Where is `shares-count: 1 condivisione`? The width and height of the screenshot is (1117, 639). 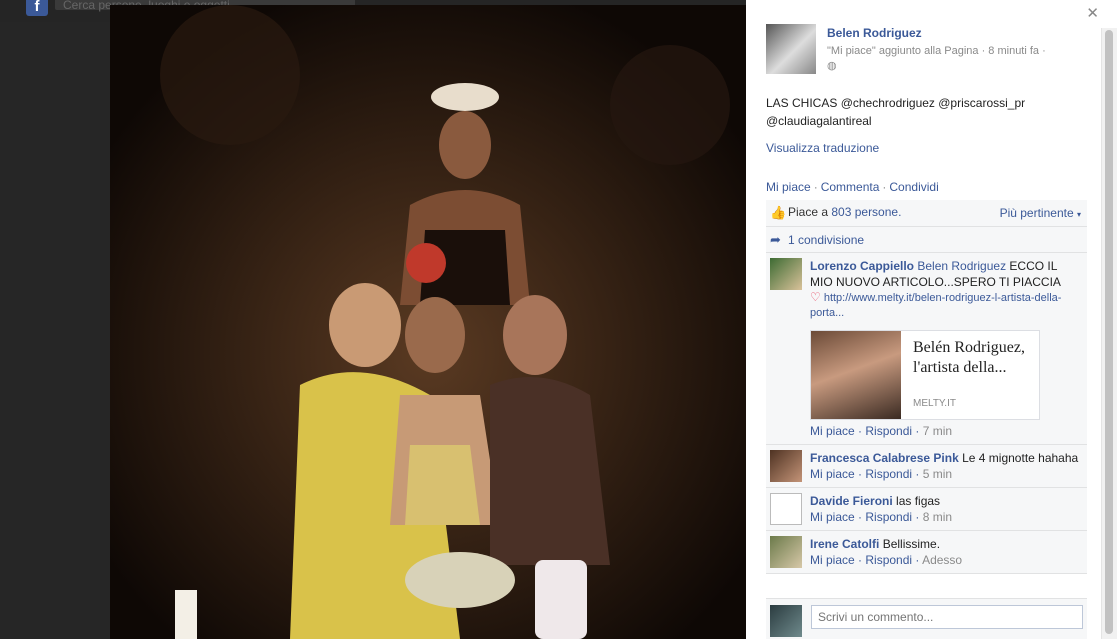 shares-count: 1 condivisione is located at coordinates (826, 240).